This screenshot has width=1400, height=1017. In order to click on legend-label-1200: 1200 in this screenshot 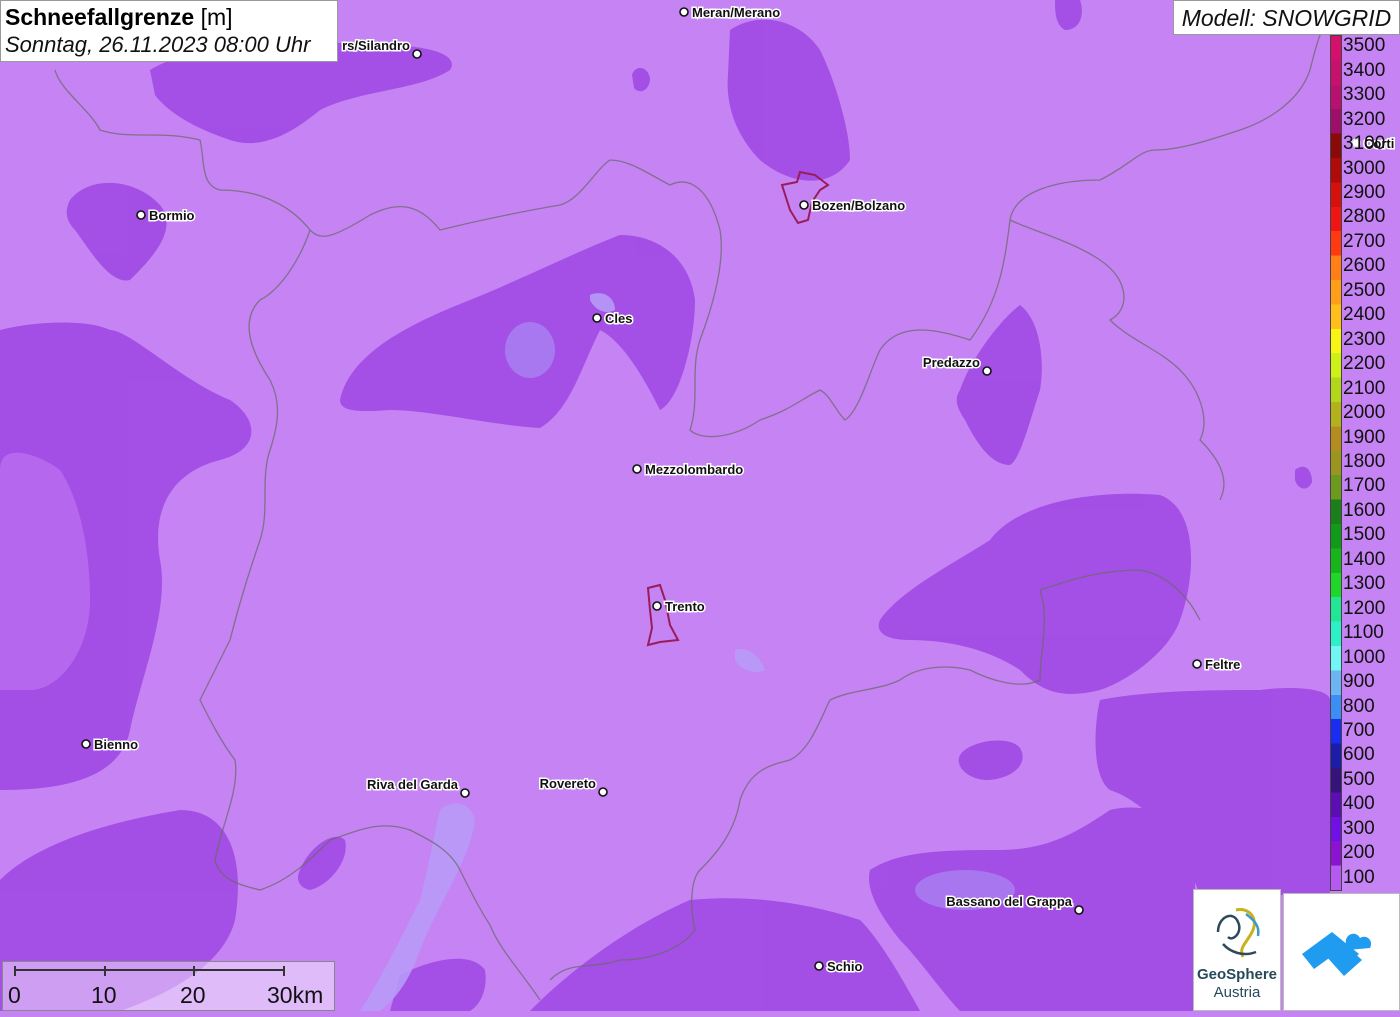, I will do `click(1364, 608)`.